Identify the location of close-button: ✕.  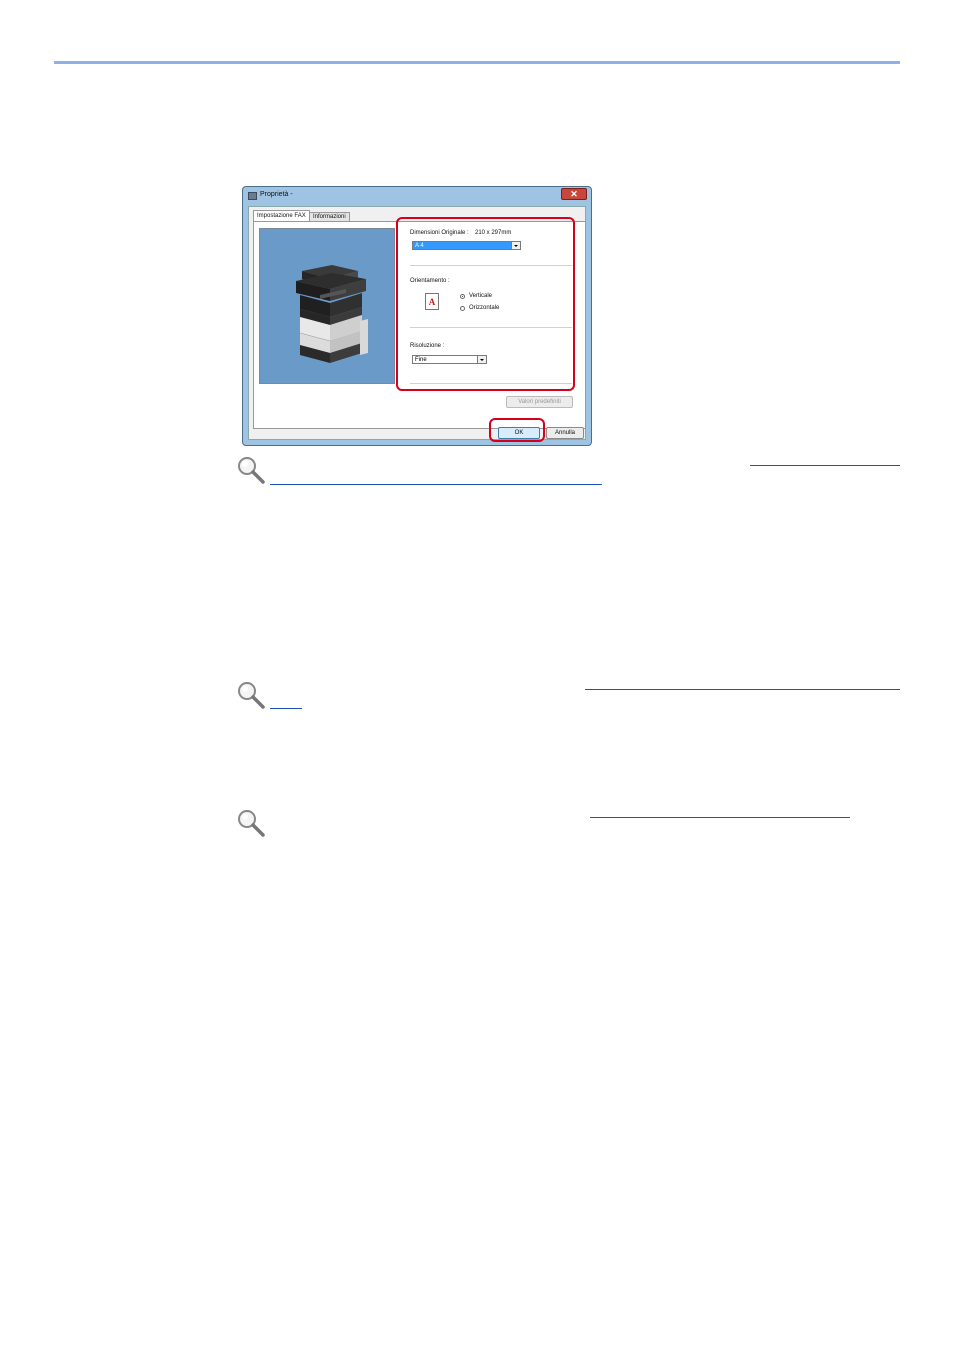
(574, 194).